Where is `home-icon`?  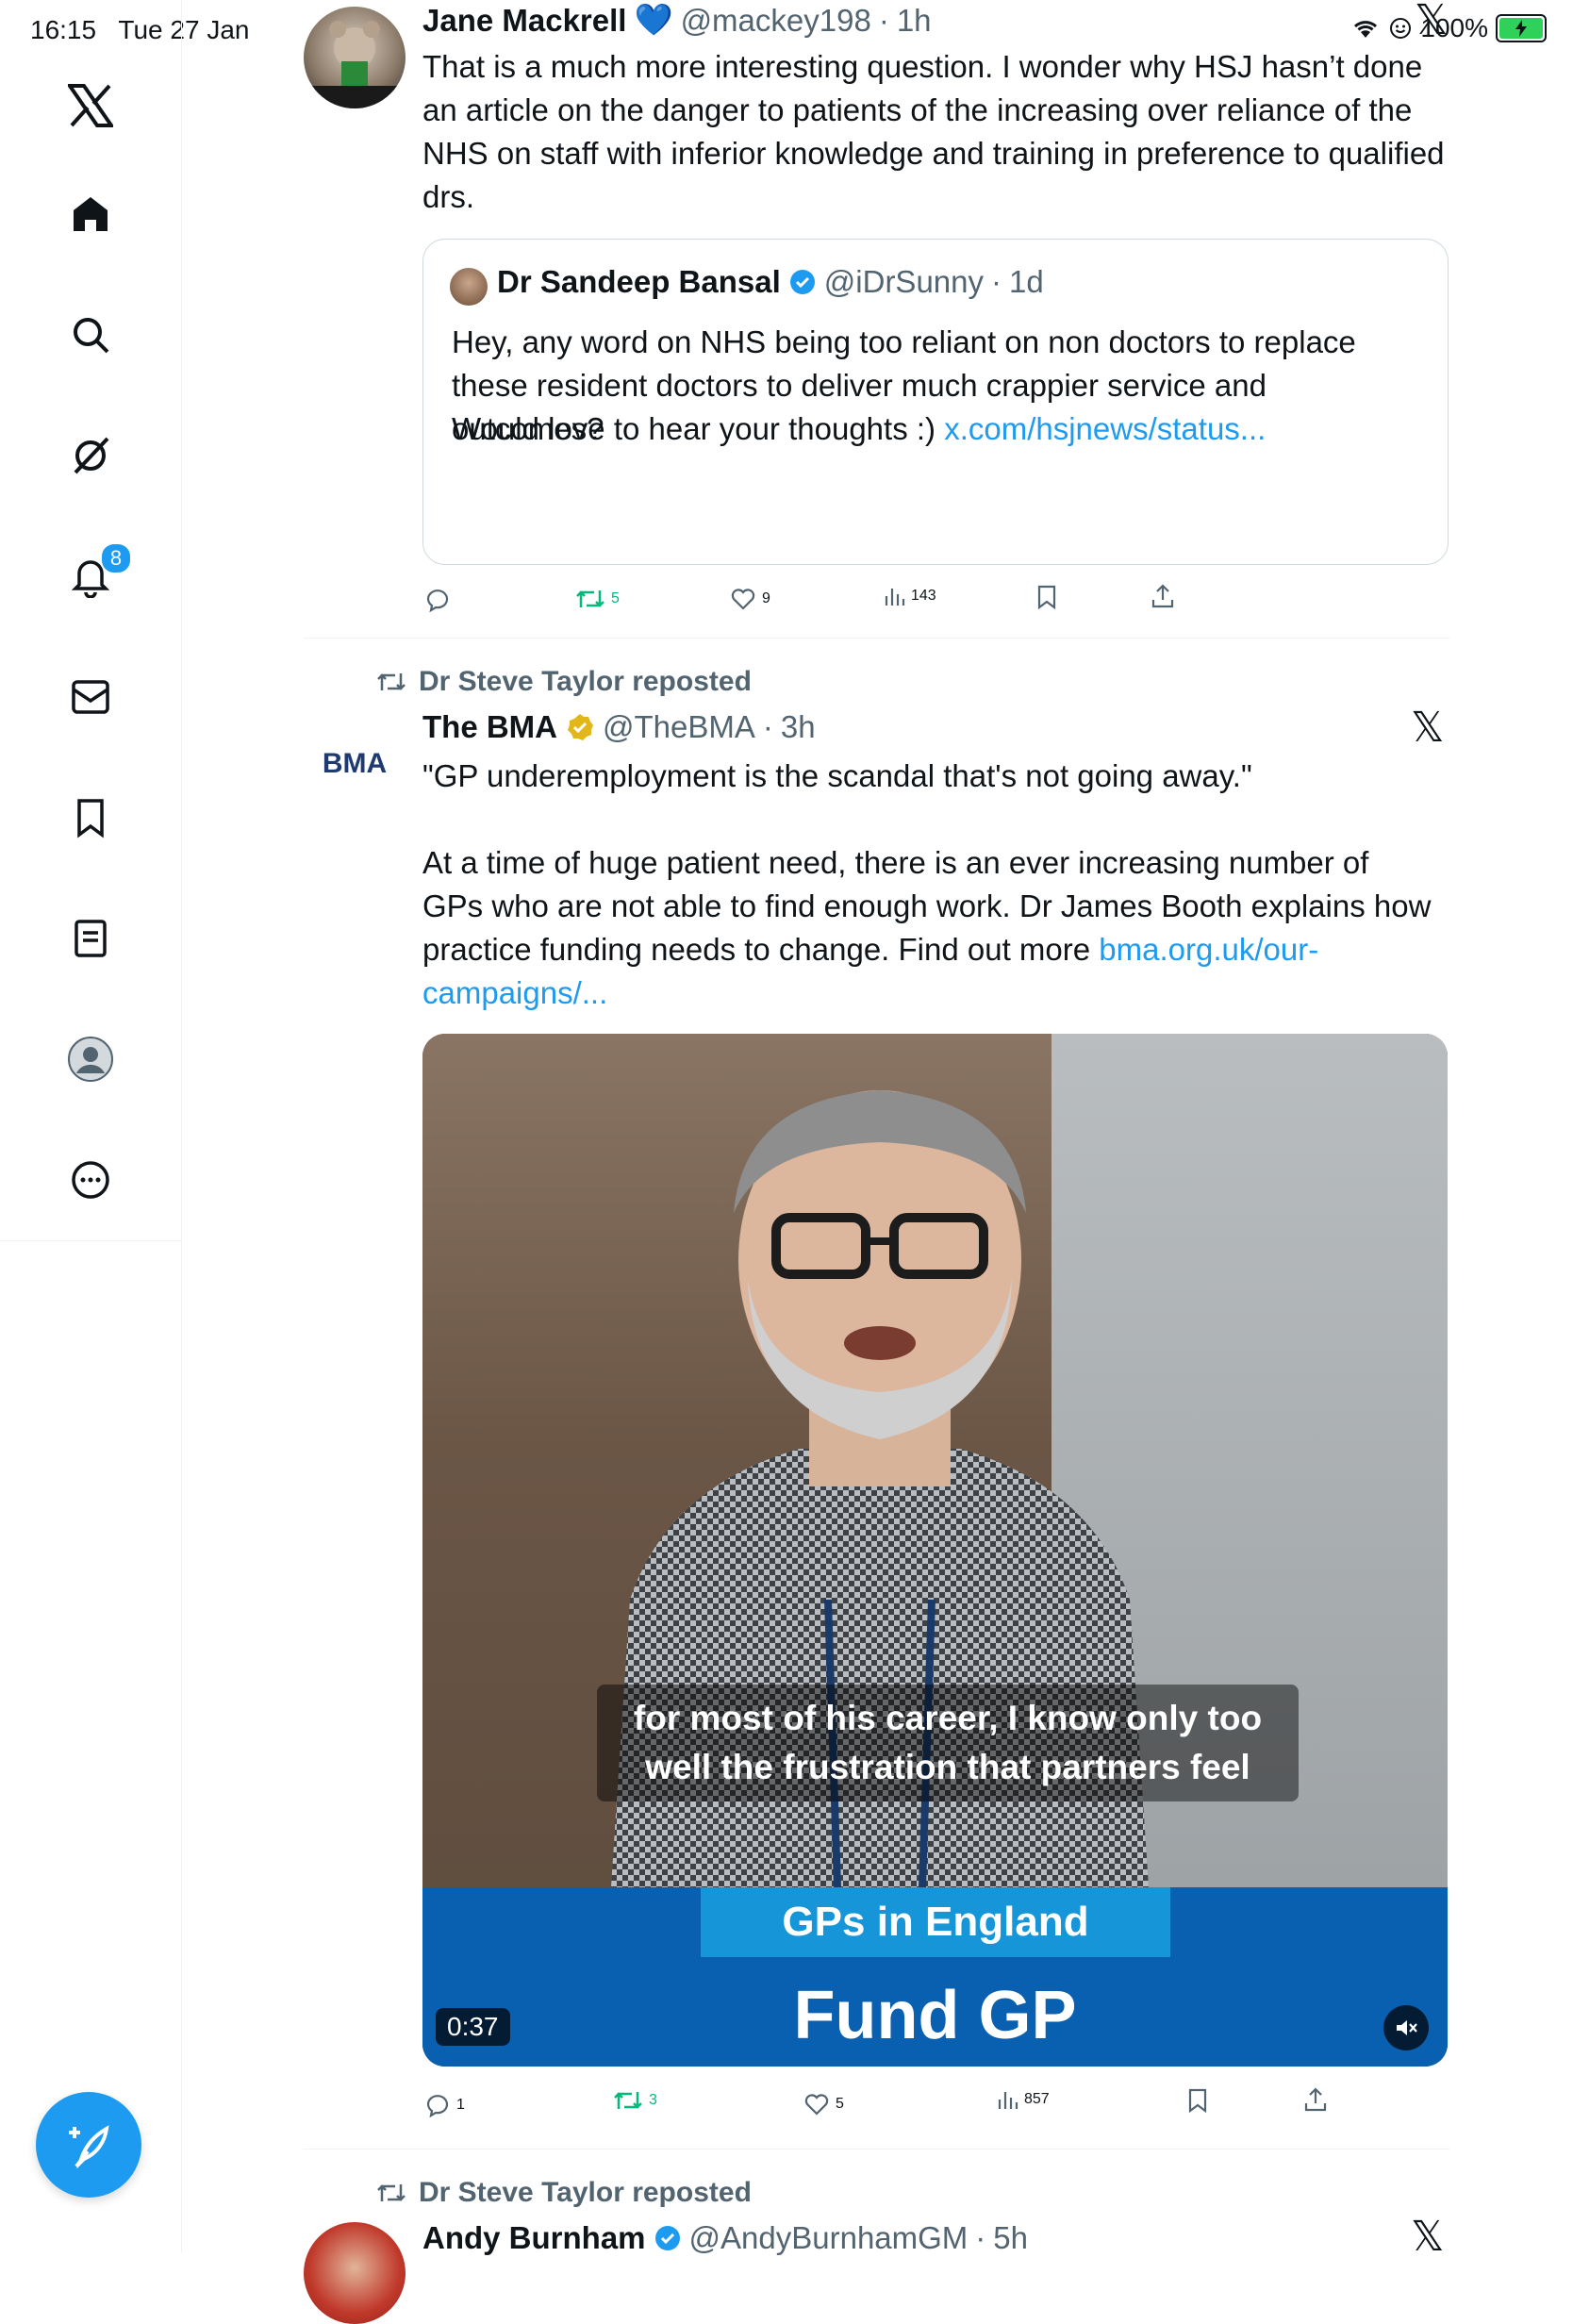 home-icon is located at coordinates (91, 214).